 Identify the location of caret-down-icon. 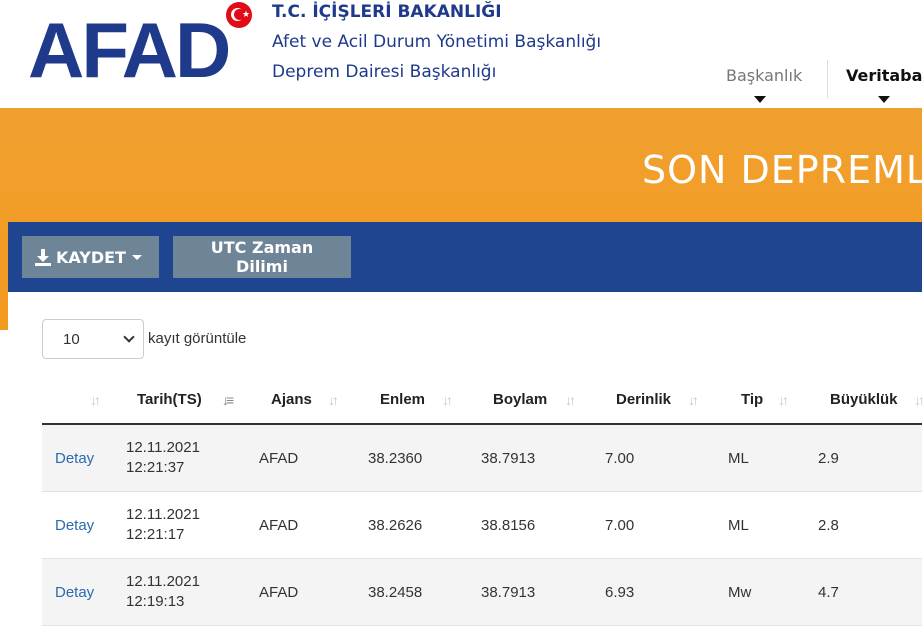
(136, 257).